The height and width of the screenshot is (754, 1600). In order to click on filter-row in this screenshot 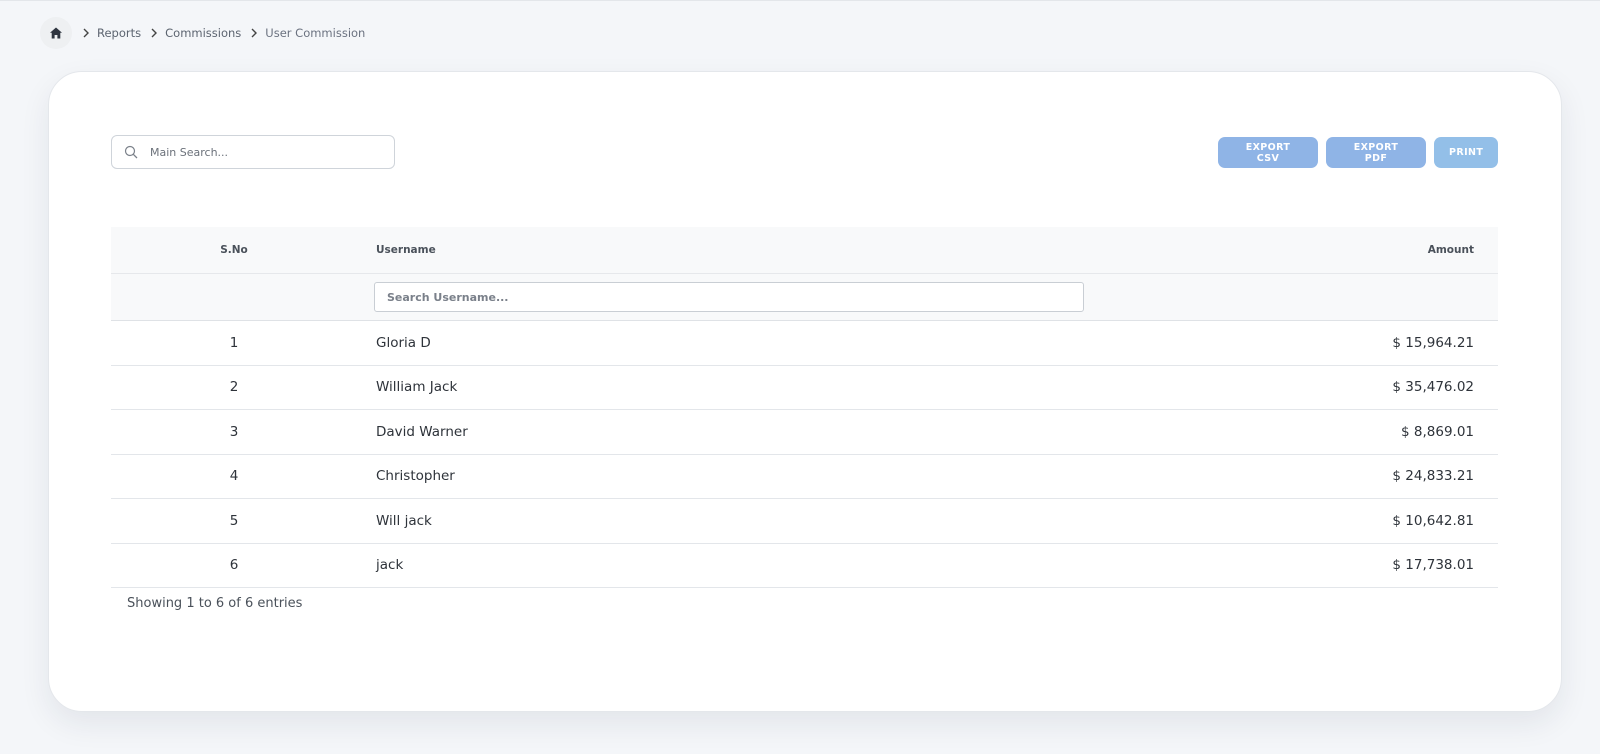, I will do `click(804, 297)`.